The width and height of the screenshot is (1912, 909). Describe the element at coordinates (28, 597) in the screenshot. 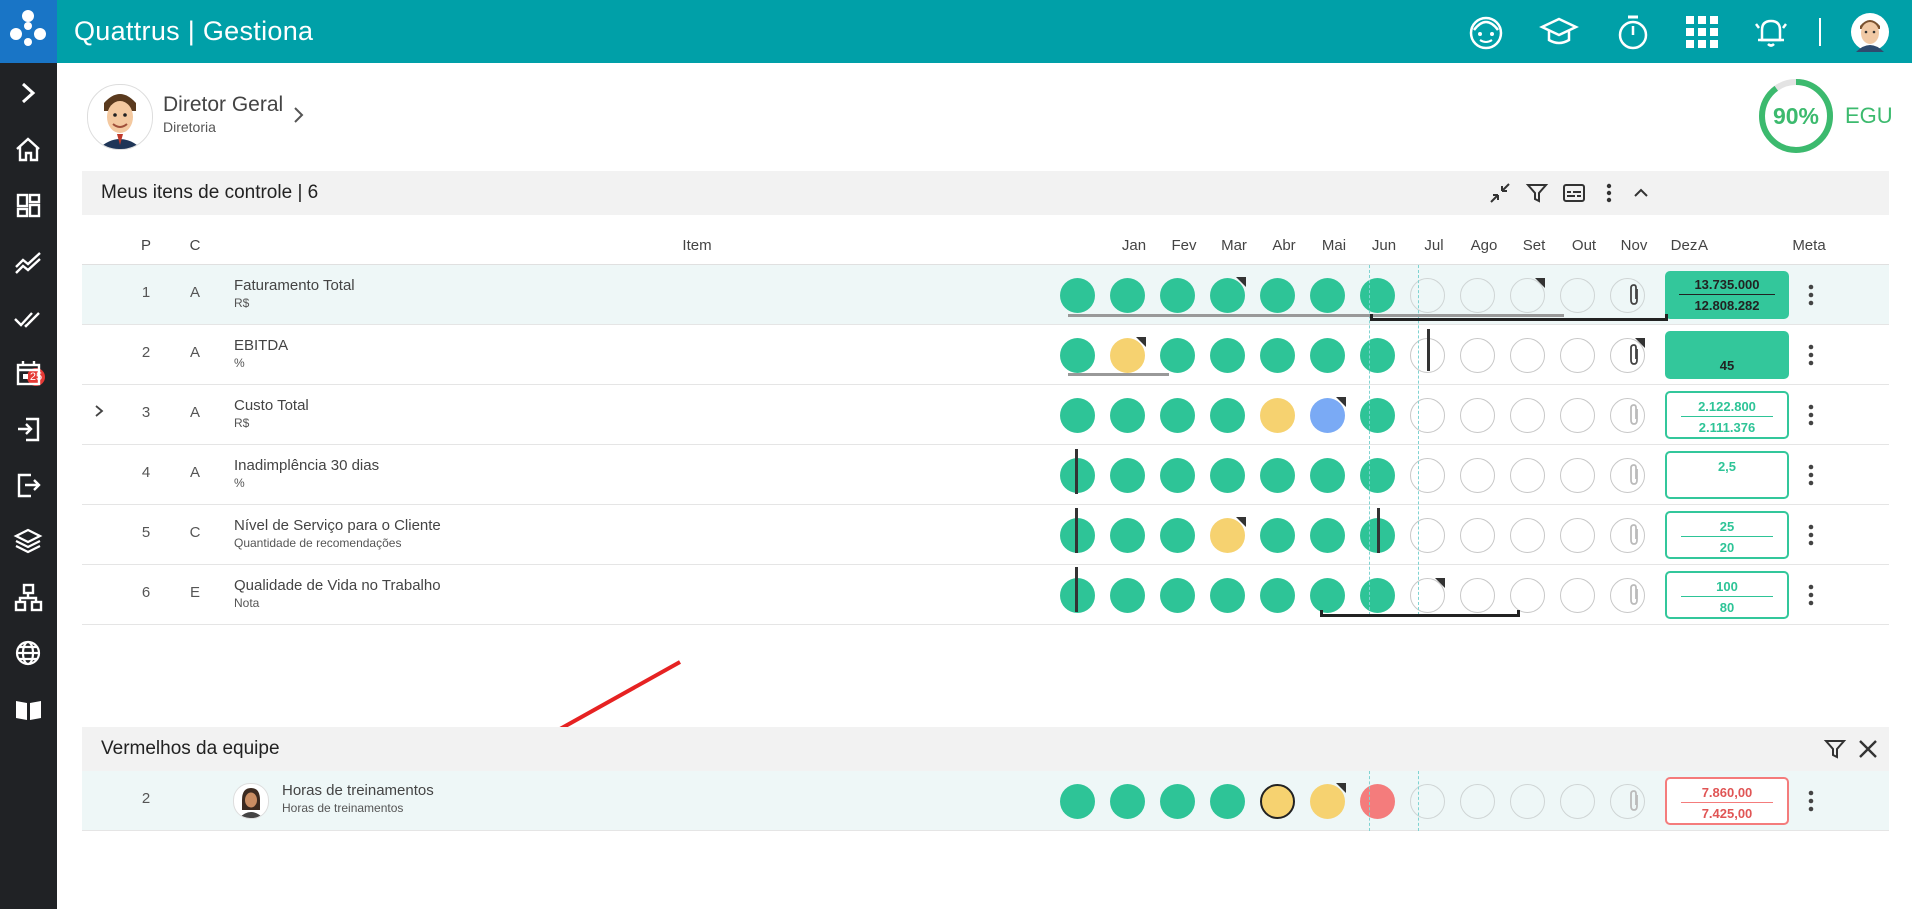

I see `hierarchy-icon` at that location.